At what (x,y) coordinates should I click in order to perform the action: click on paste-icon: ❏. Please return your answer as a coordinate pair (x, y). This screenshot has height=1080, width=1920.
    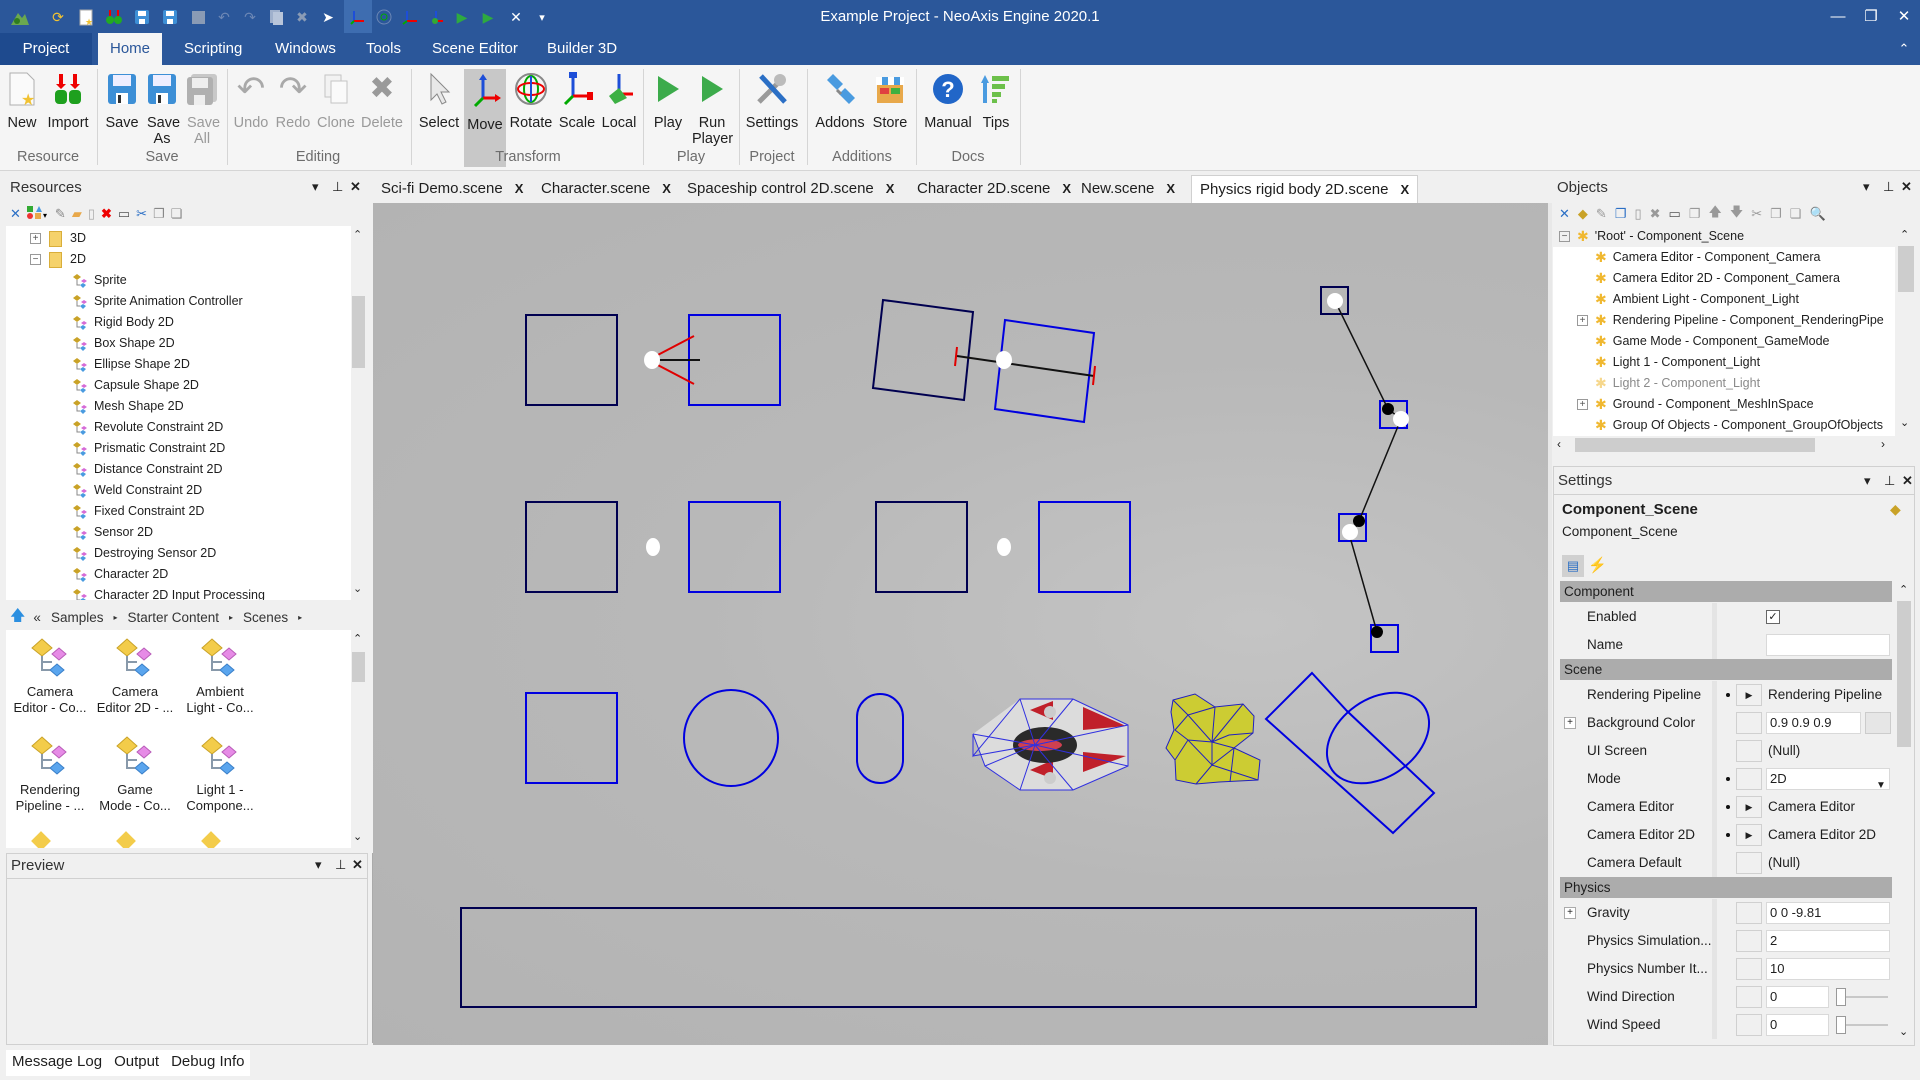
    Looking at the image, I should click on (177, 214).